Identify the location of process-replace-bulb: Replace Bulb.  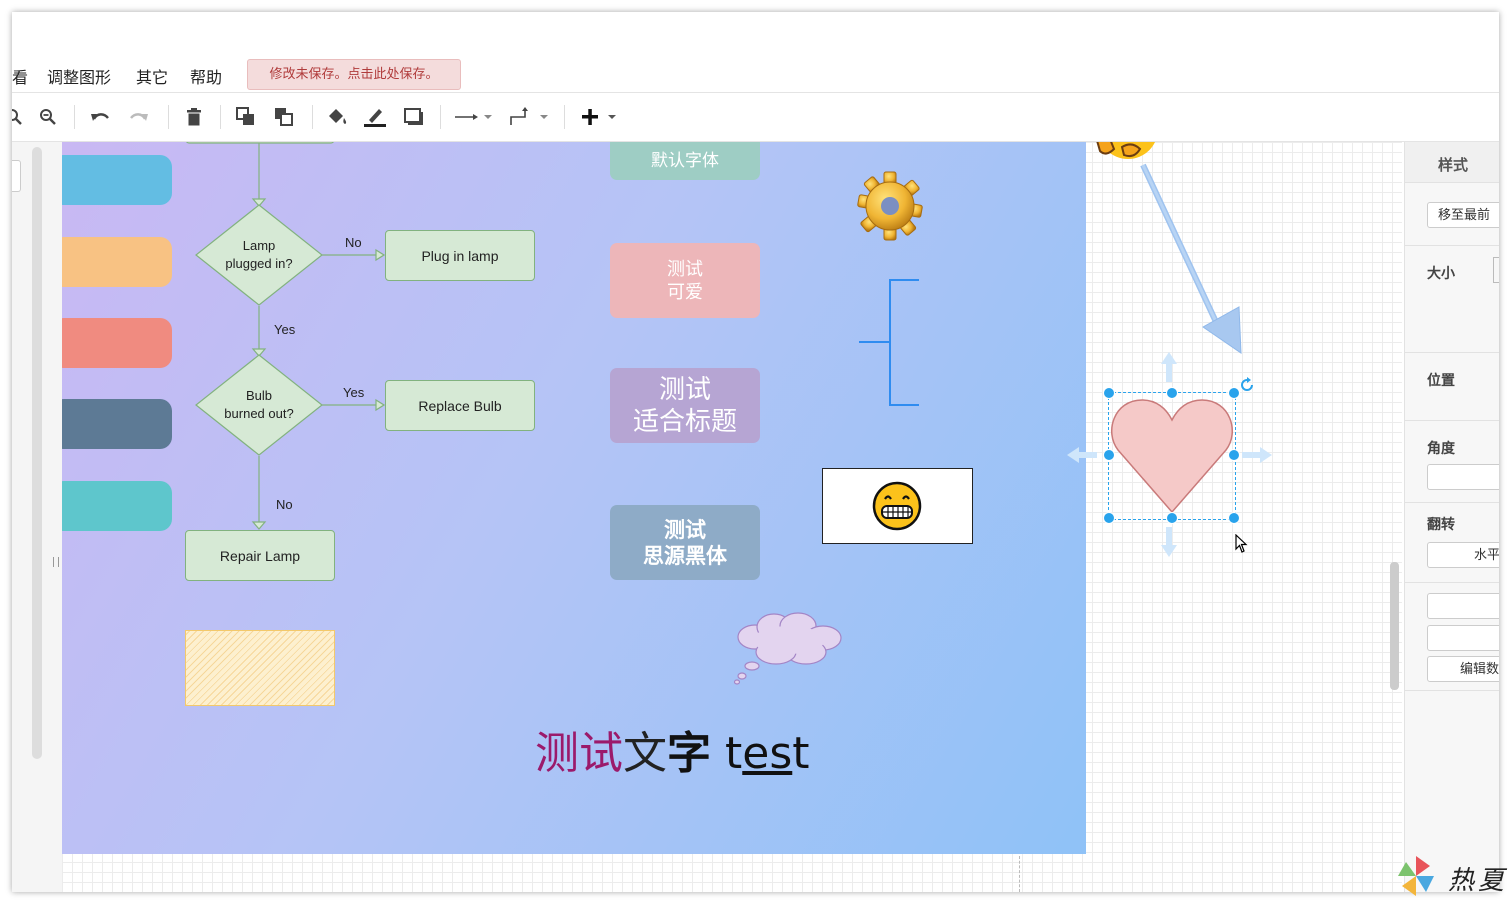
(460, 405).